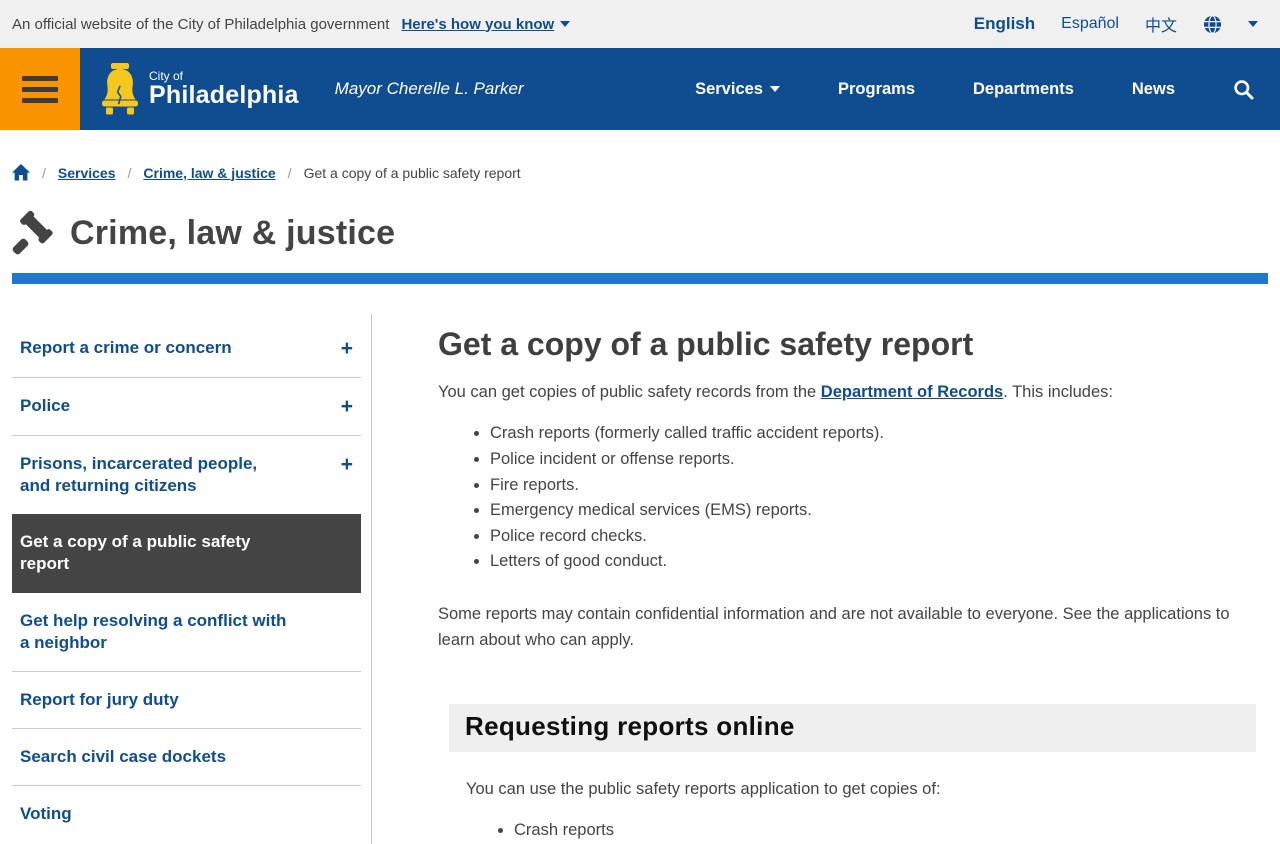  I want to click on breadcrumb-home-link, so click(21, 172).